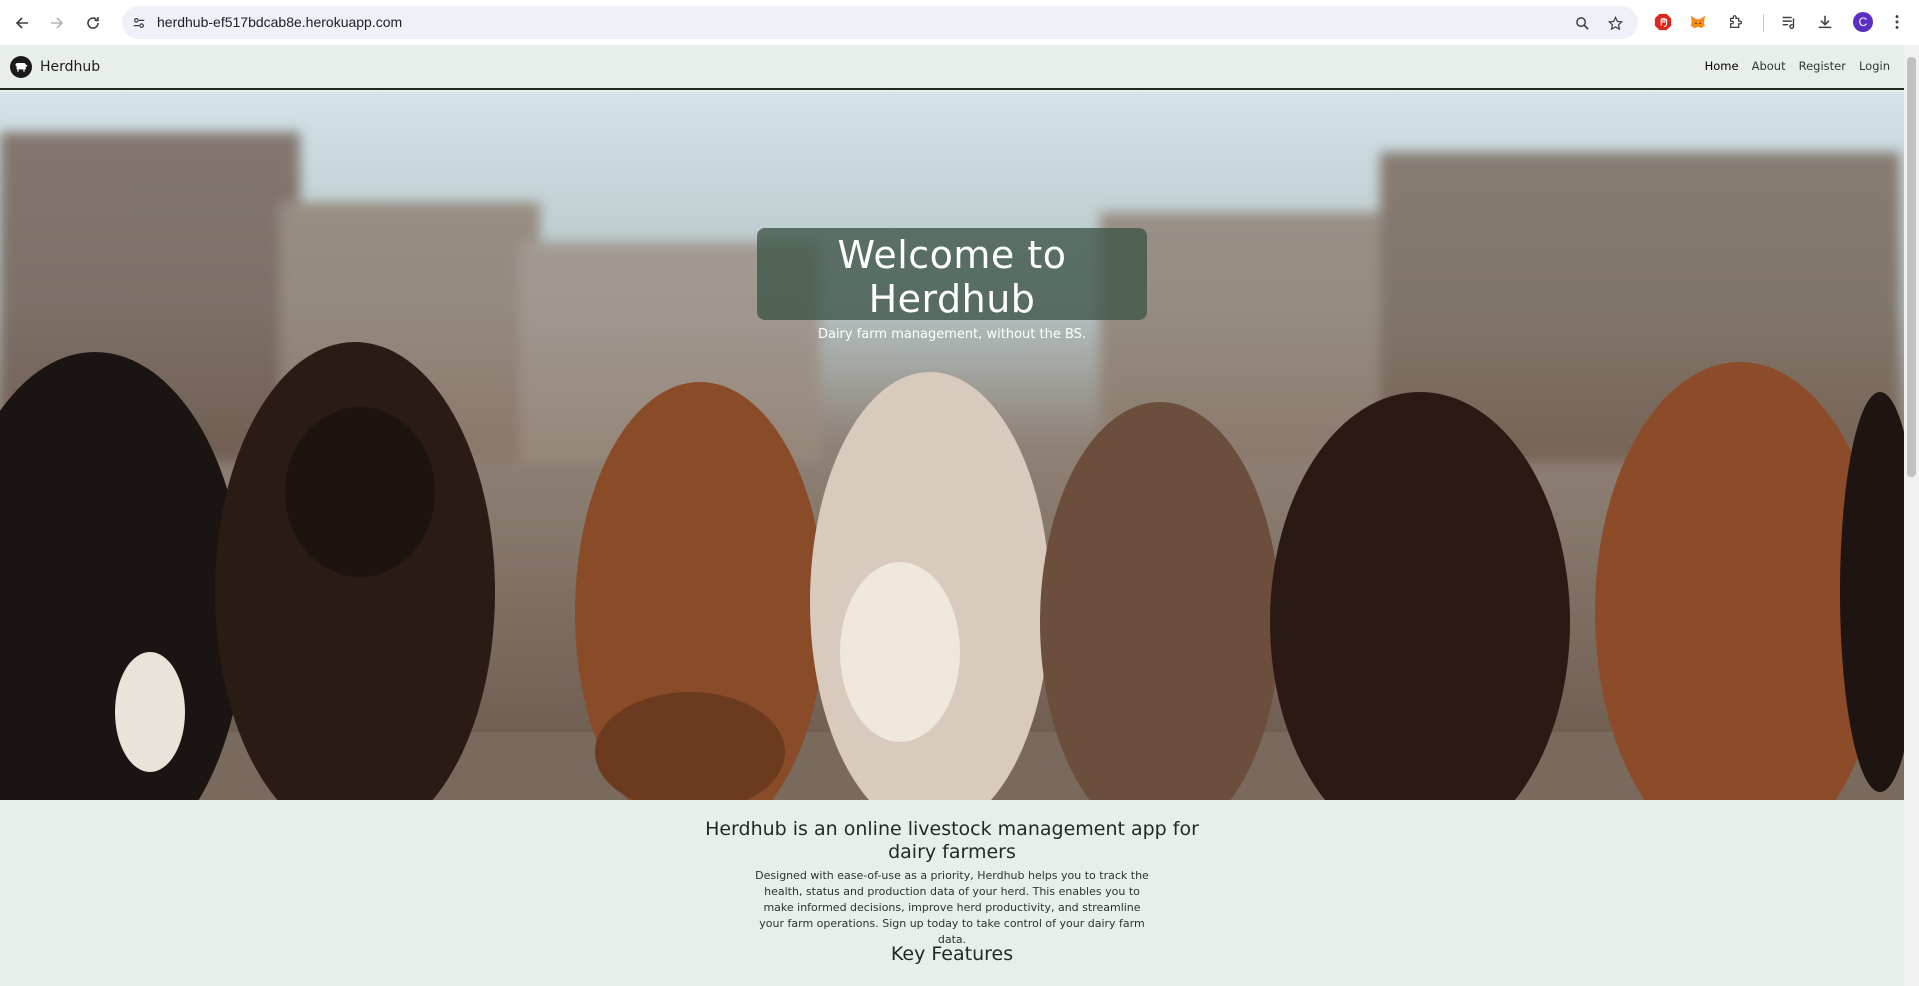 Image resolution: width=1919 pixels, height=986 pixels. I want to click on scrollbar-thumb, so click(1911, 267).